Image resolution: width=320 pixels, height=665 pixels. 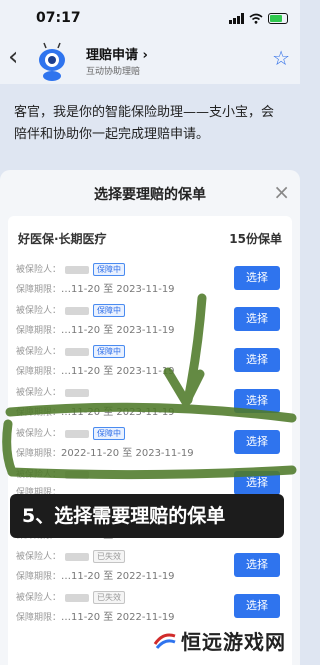 I want to click on policy-row: 被保险人： 保障中保障期限：2022-11-20 至 2023-11-19 选择, so click(x=150, y=444).